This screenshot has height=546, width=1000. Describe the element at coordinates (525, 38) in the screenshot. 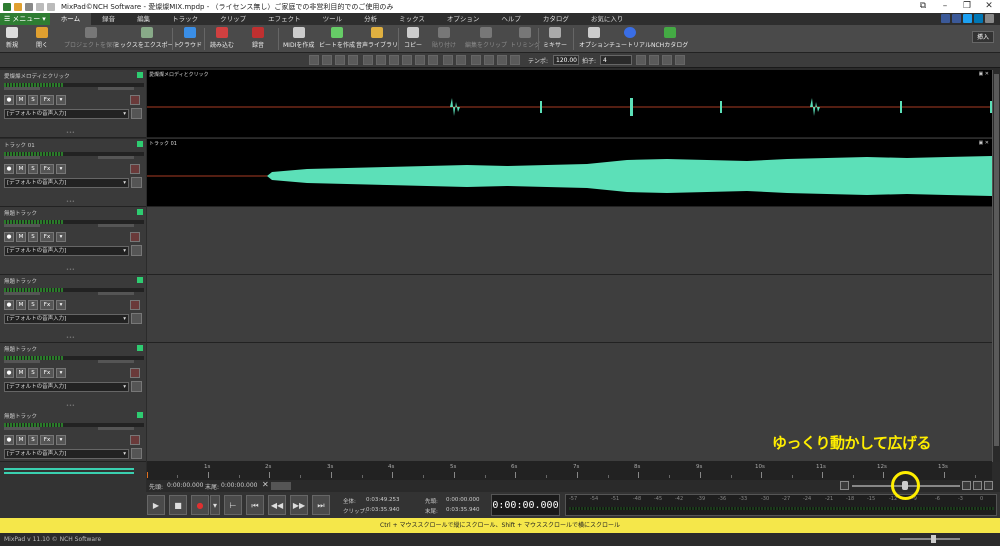

I see `trim-button: トリミング` at that location.